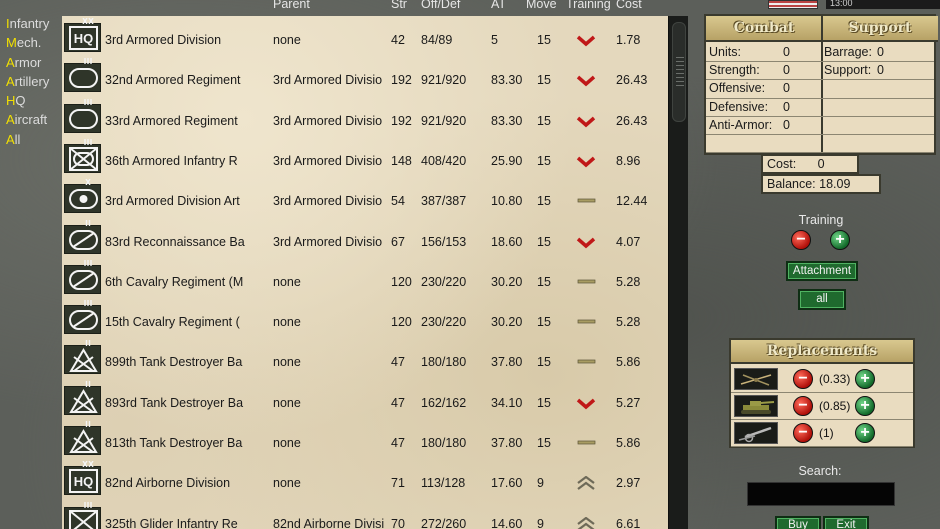 This screenshot has width=940, height=529. Describe the element at coordinates (28, 62) in the screenshot. I see `filter-label: rmor` at that location.